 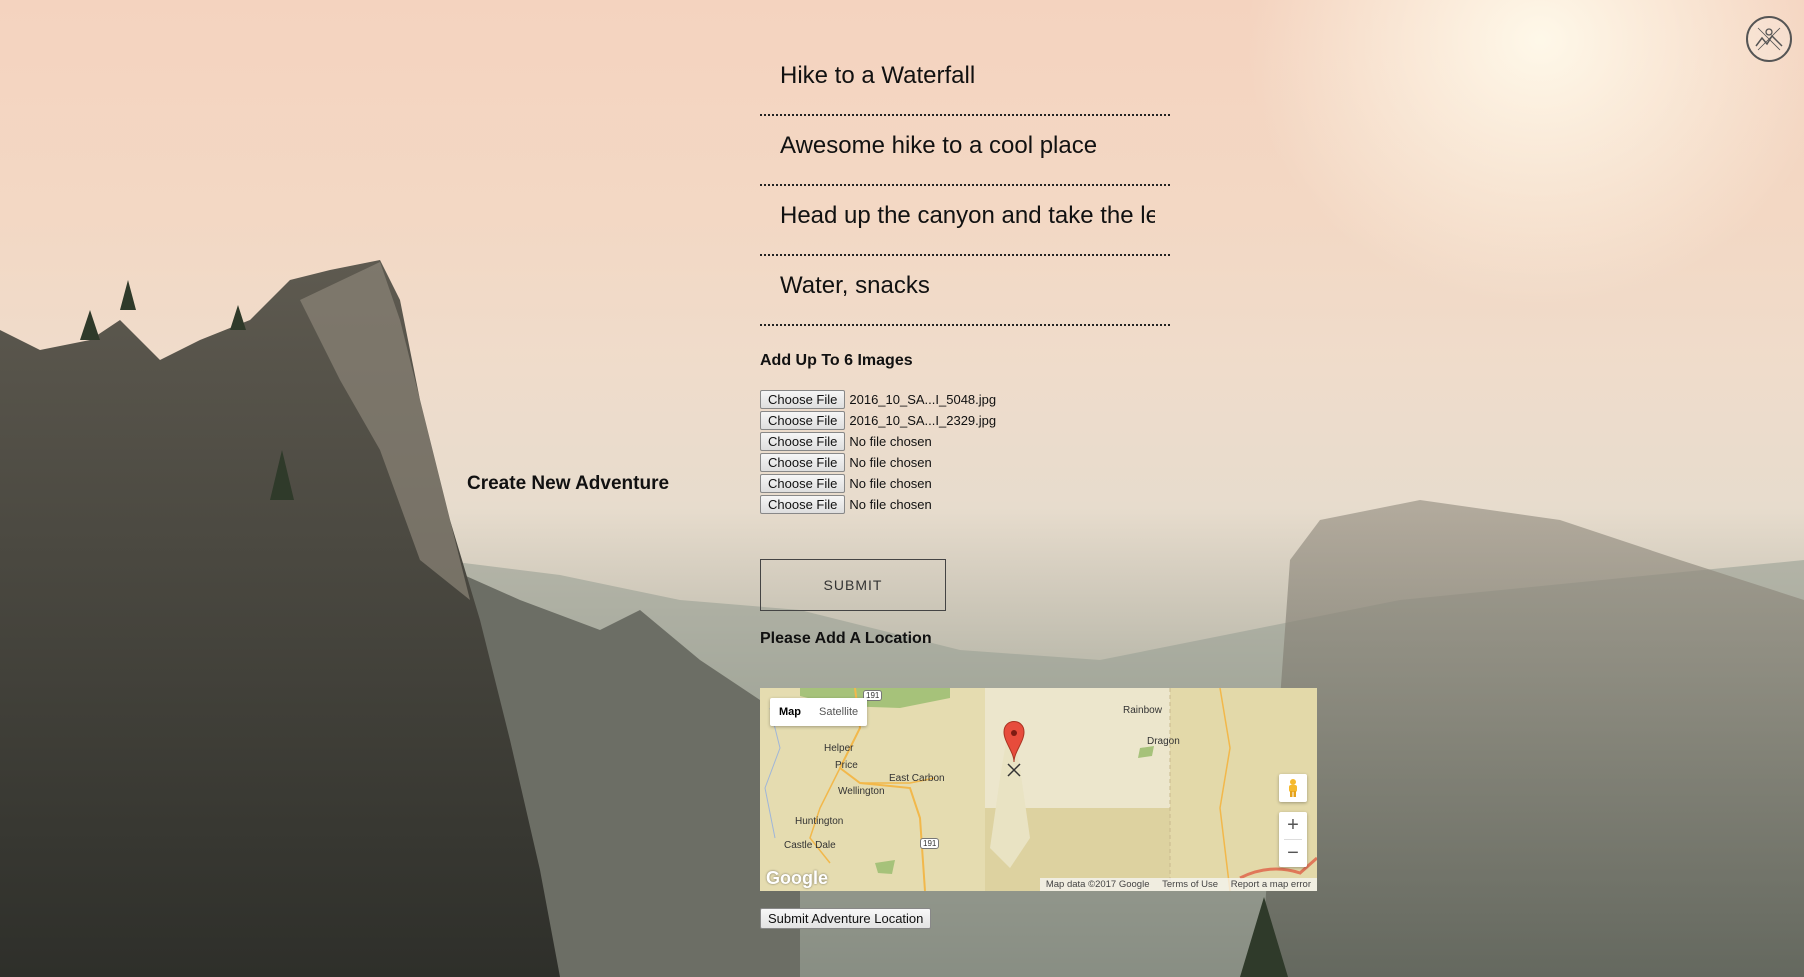 What do you see at coordinates (861, 791) in the screenshot?
I see `map-place-wellington: Wellington` at bounding box center [861, 791].